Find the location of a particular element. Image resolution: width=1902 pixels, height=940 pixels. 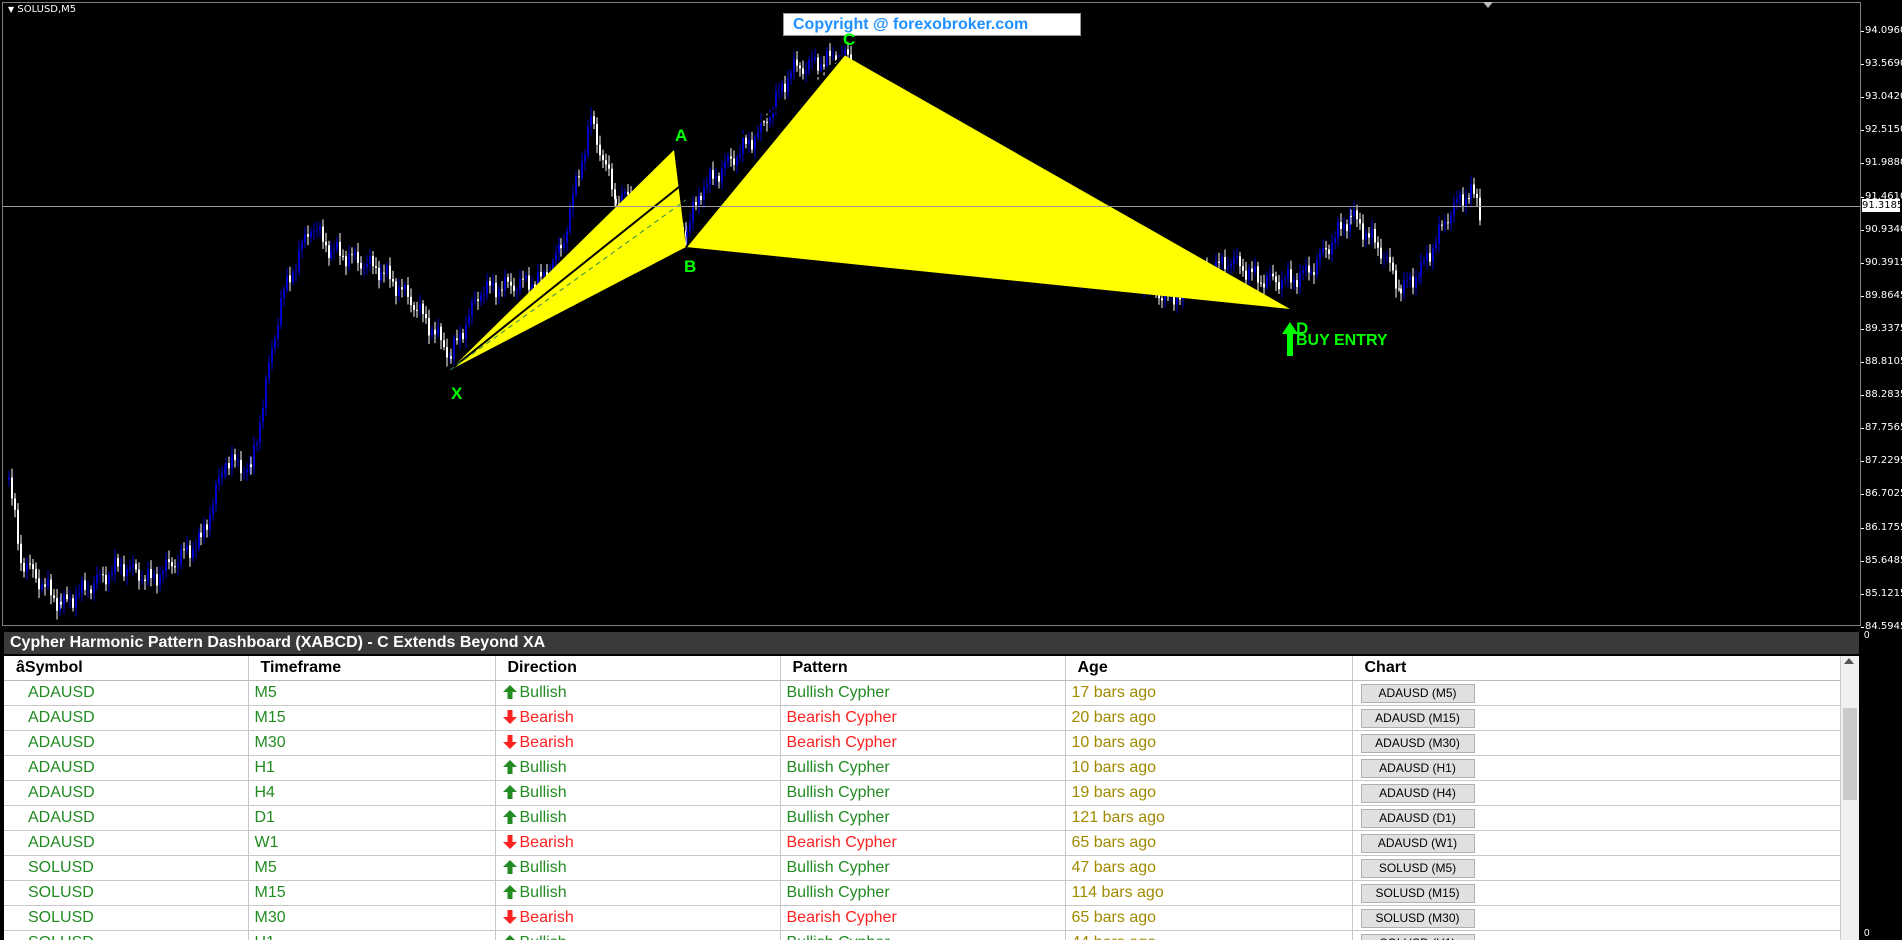

buy-entry-label: BUY ENTRY is located at coordinates (1342, 340).